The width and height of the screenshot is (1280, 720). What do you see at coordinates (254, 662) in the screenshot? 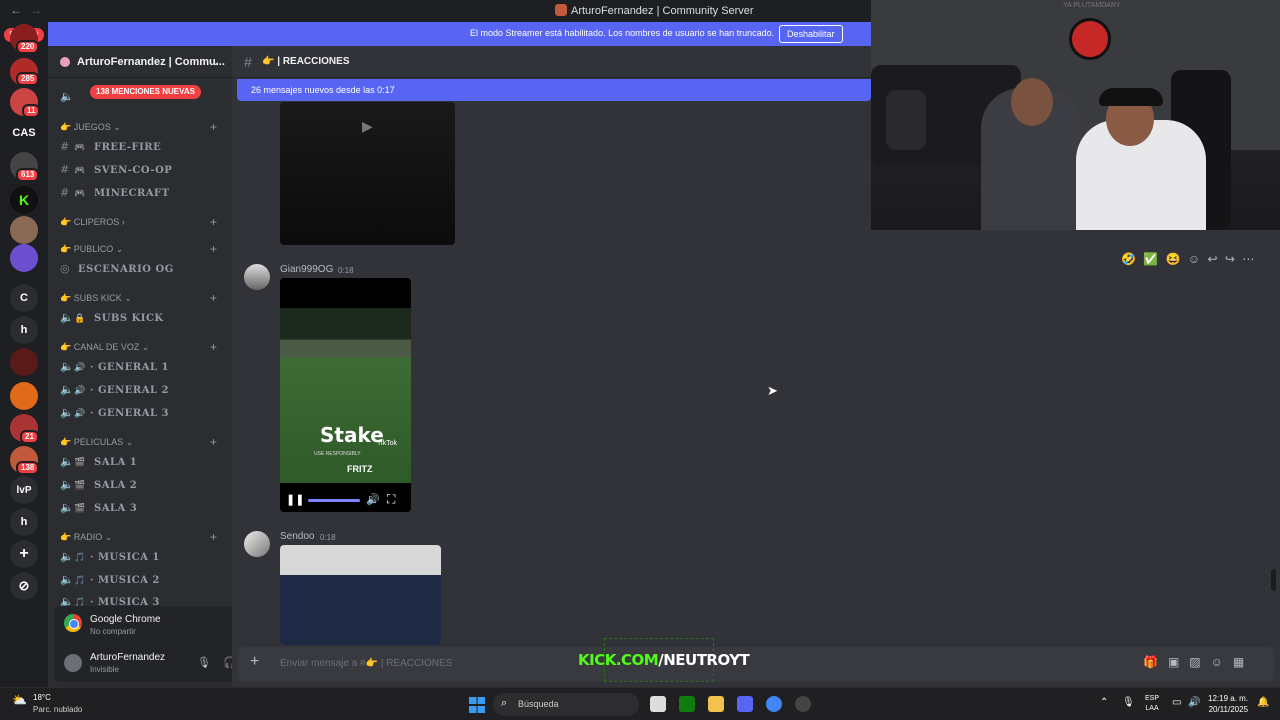
I see `attach-plus-icon: +` at bounding box center [254, 662].